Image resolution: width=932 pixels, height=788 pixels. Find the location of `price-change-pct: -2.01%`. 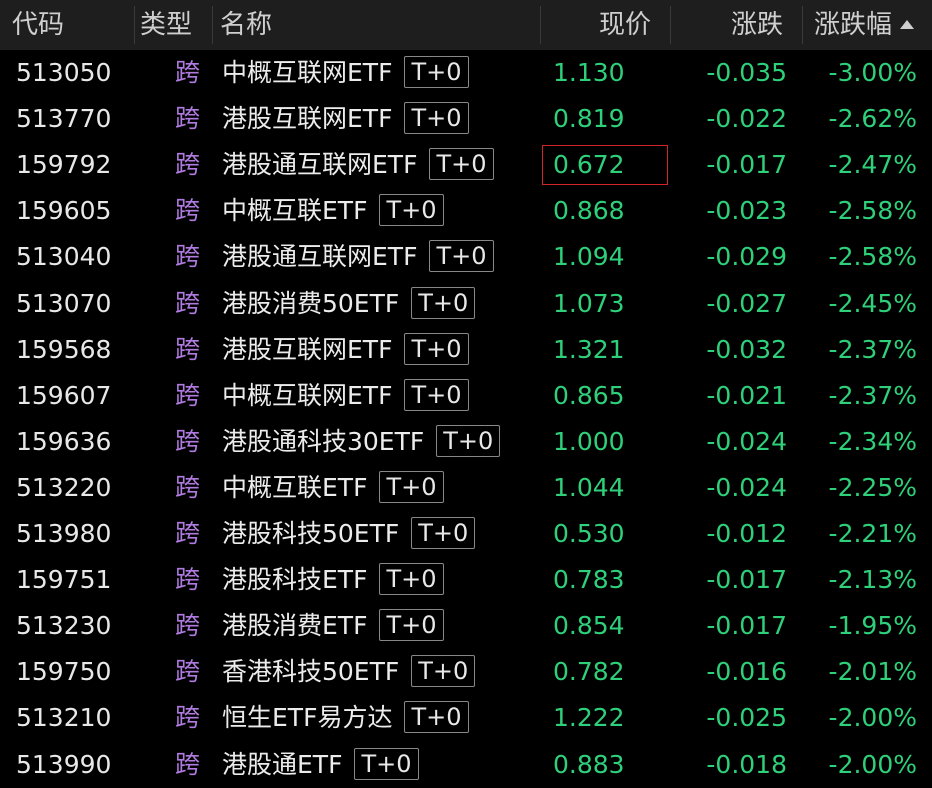

price-change-pct: -2.01% is located at coordinates (872, 672).